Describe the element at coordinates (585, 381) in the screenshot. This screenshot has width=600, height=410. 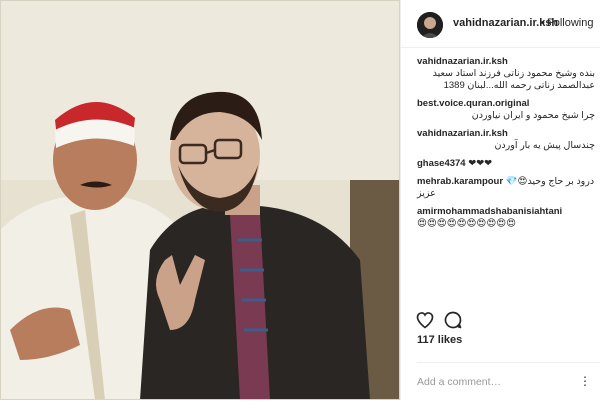
I see `more-options-icon: ⋮` at that location.